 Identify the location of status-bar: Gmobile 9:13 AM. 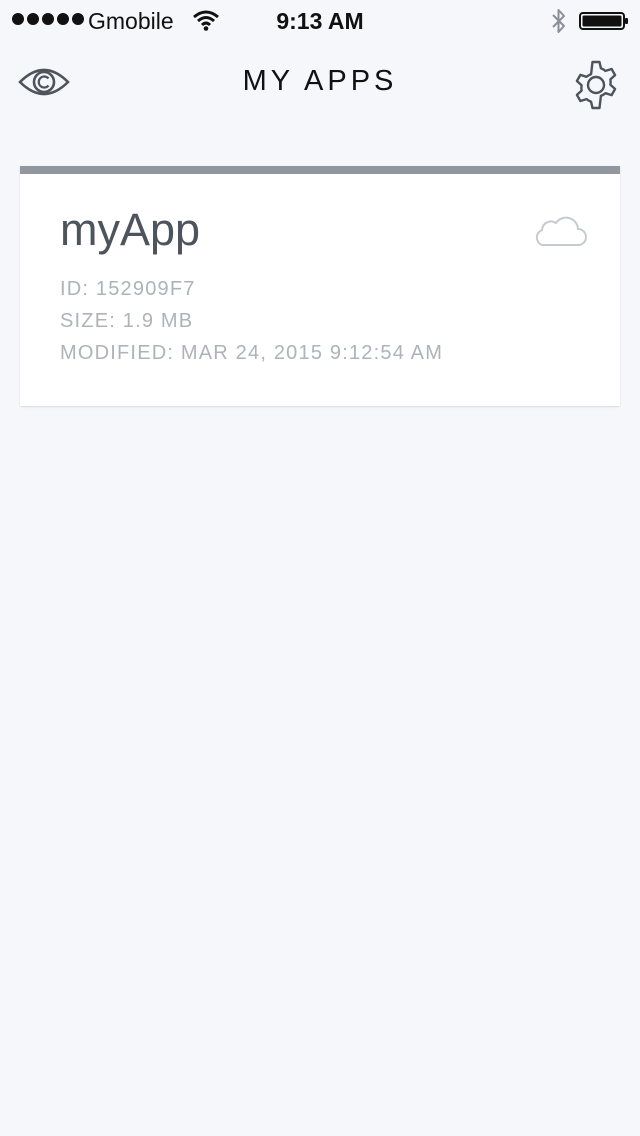
(320, 20).